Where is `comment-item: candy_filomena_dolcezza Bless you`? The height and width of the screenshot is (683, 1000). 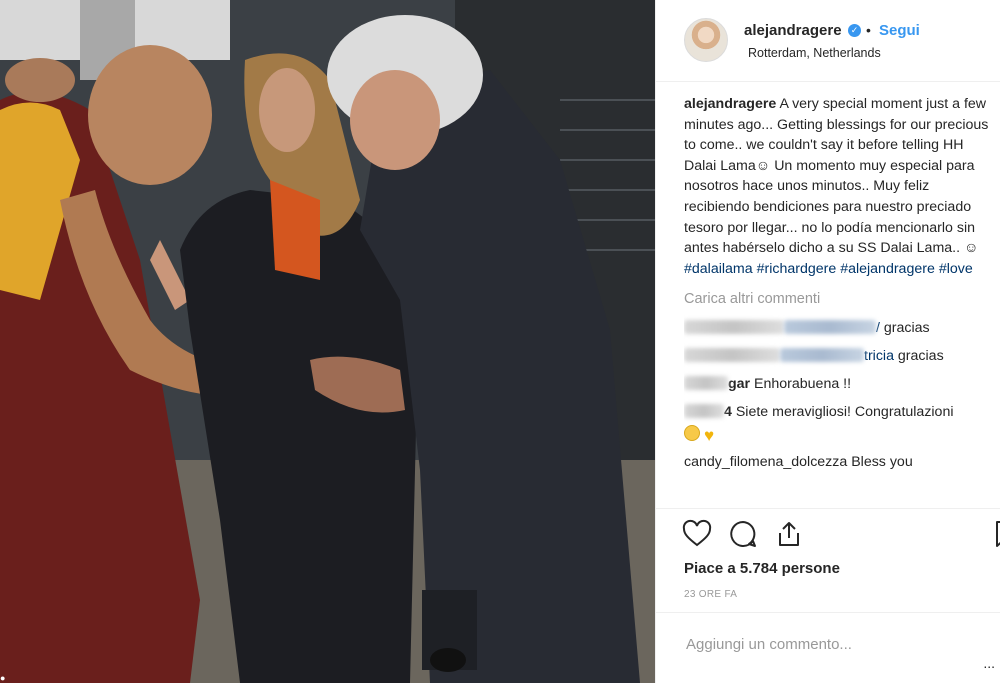 comment-item: candy_filomena_dolcezza Bless you is located at coordinates (798, 461).